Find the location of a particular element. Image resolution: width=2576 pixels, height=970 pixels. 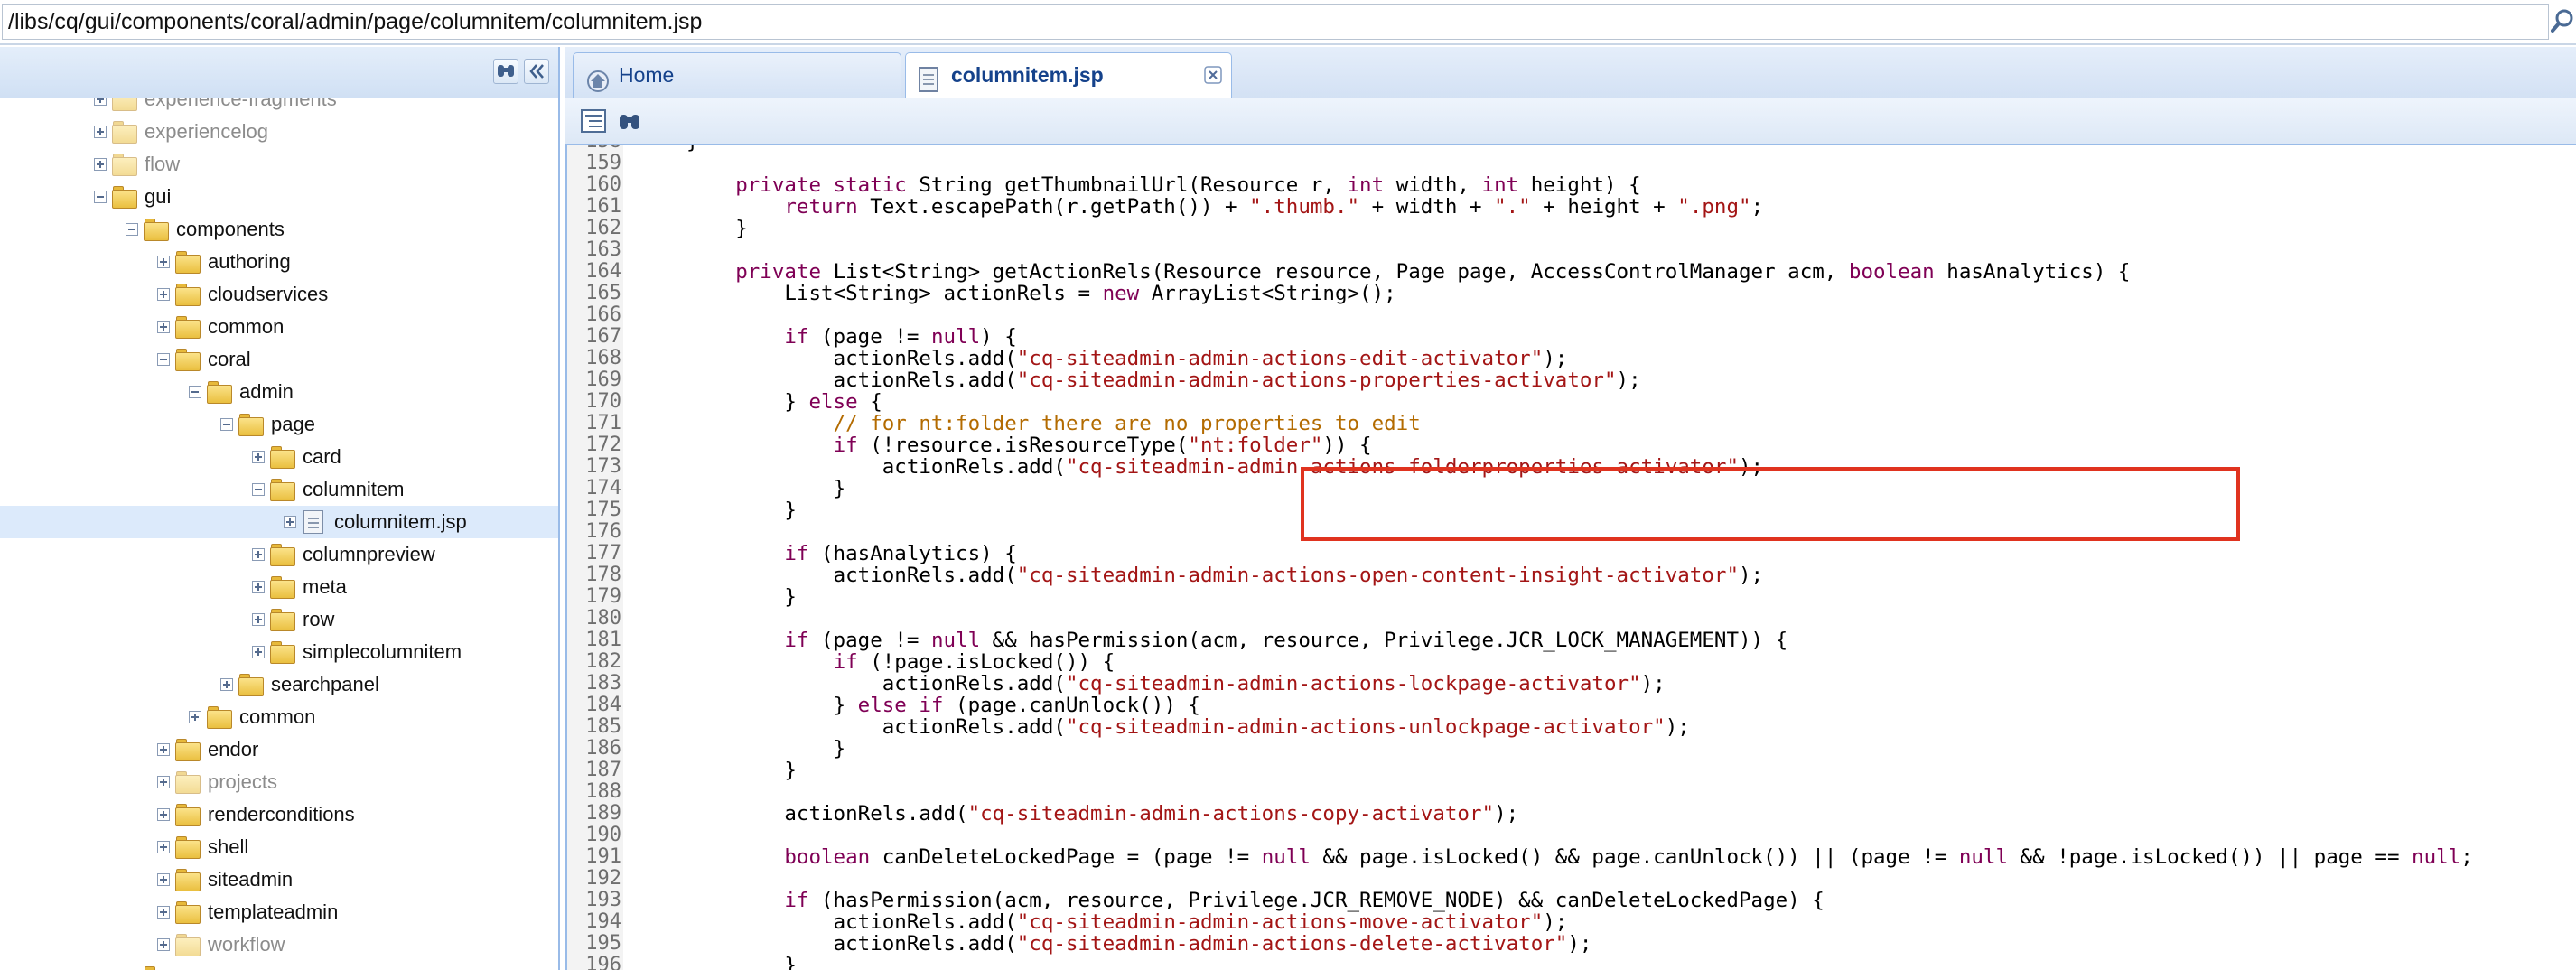

tree-folder-item: cloudservices is located at coordinates (279, 295).